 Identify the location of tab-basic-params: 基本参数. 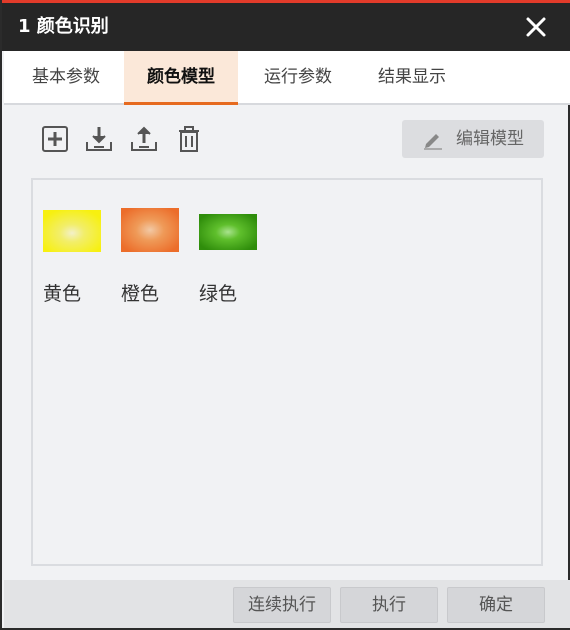
(66, 77).